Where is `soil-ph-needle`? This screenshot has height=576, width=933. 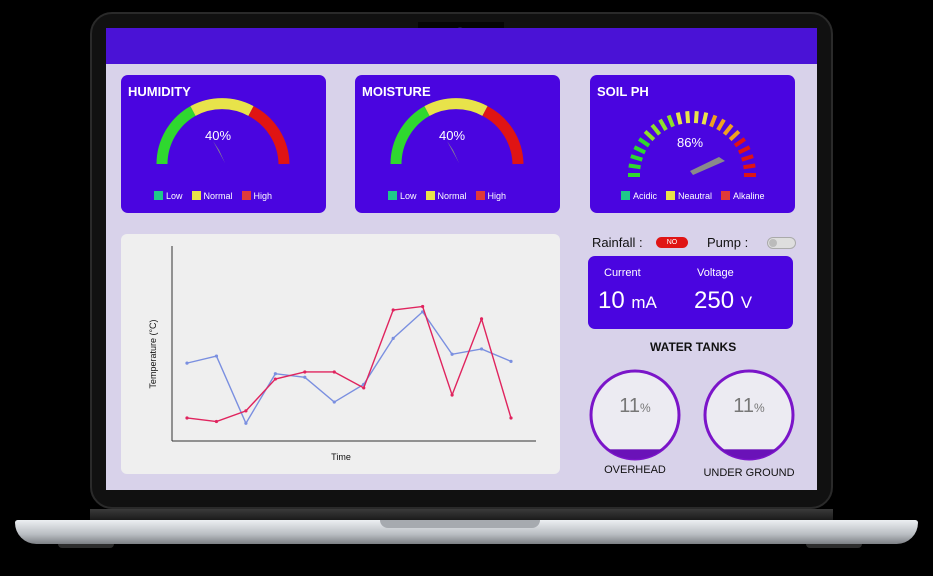
soil-ph-needle is located at coordinates (707, 166).